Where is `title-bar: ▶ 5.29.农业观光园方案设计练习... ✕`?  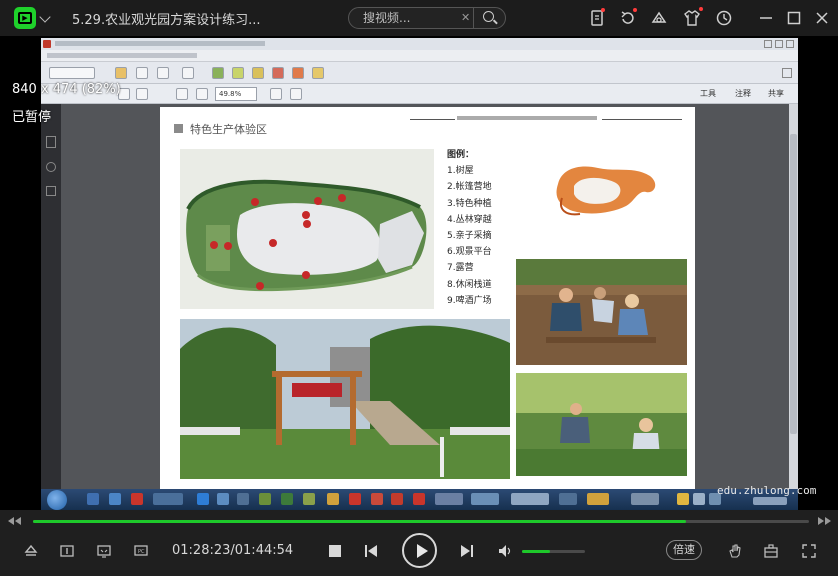 title-bar: ▶ 5.29.农业观光园方案设计练习... ✕ is located at coordinates (419, 18).